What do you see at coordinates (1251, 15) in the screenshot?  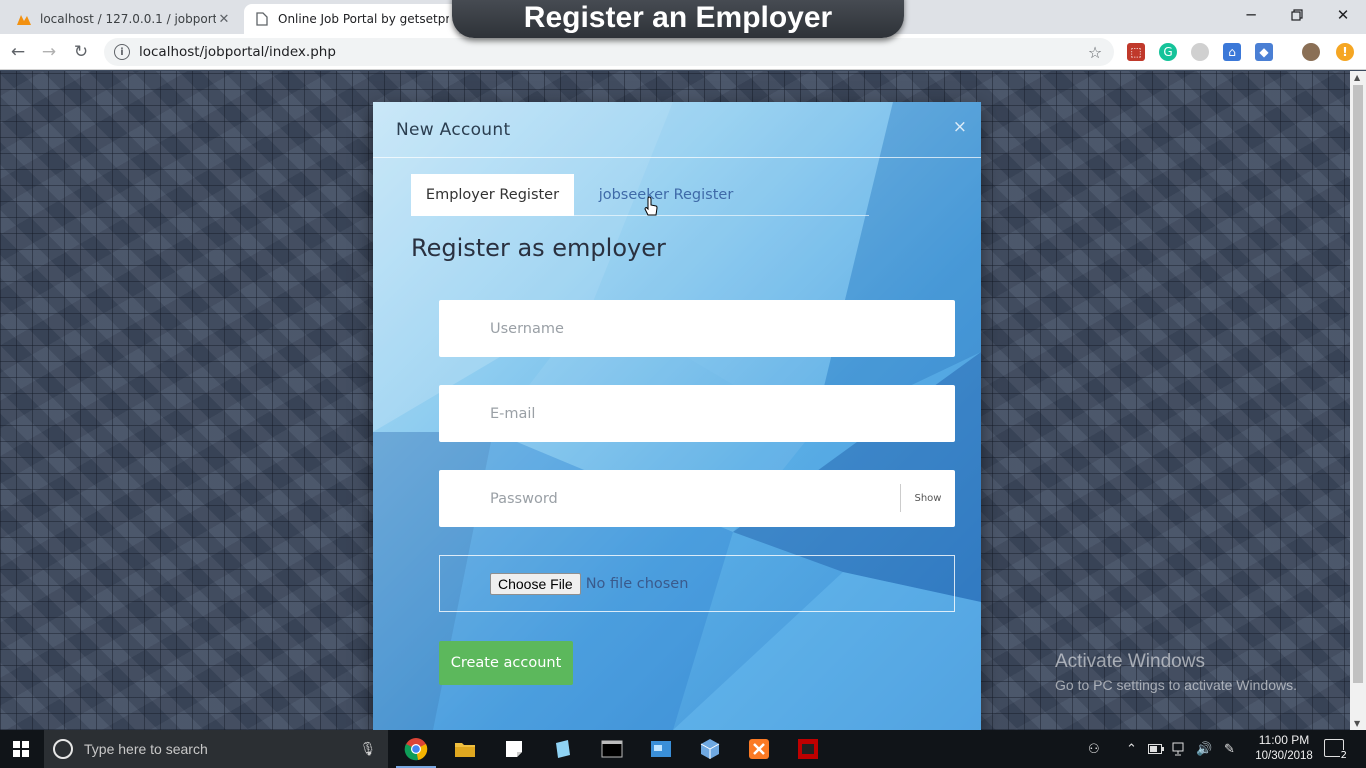 I see `minimize-window-icon: ─` at bounding box center [1251, 15].